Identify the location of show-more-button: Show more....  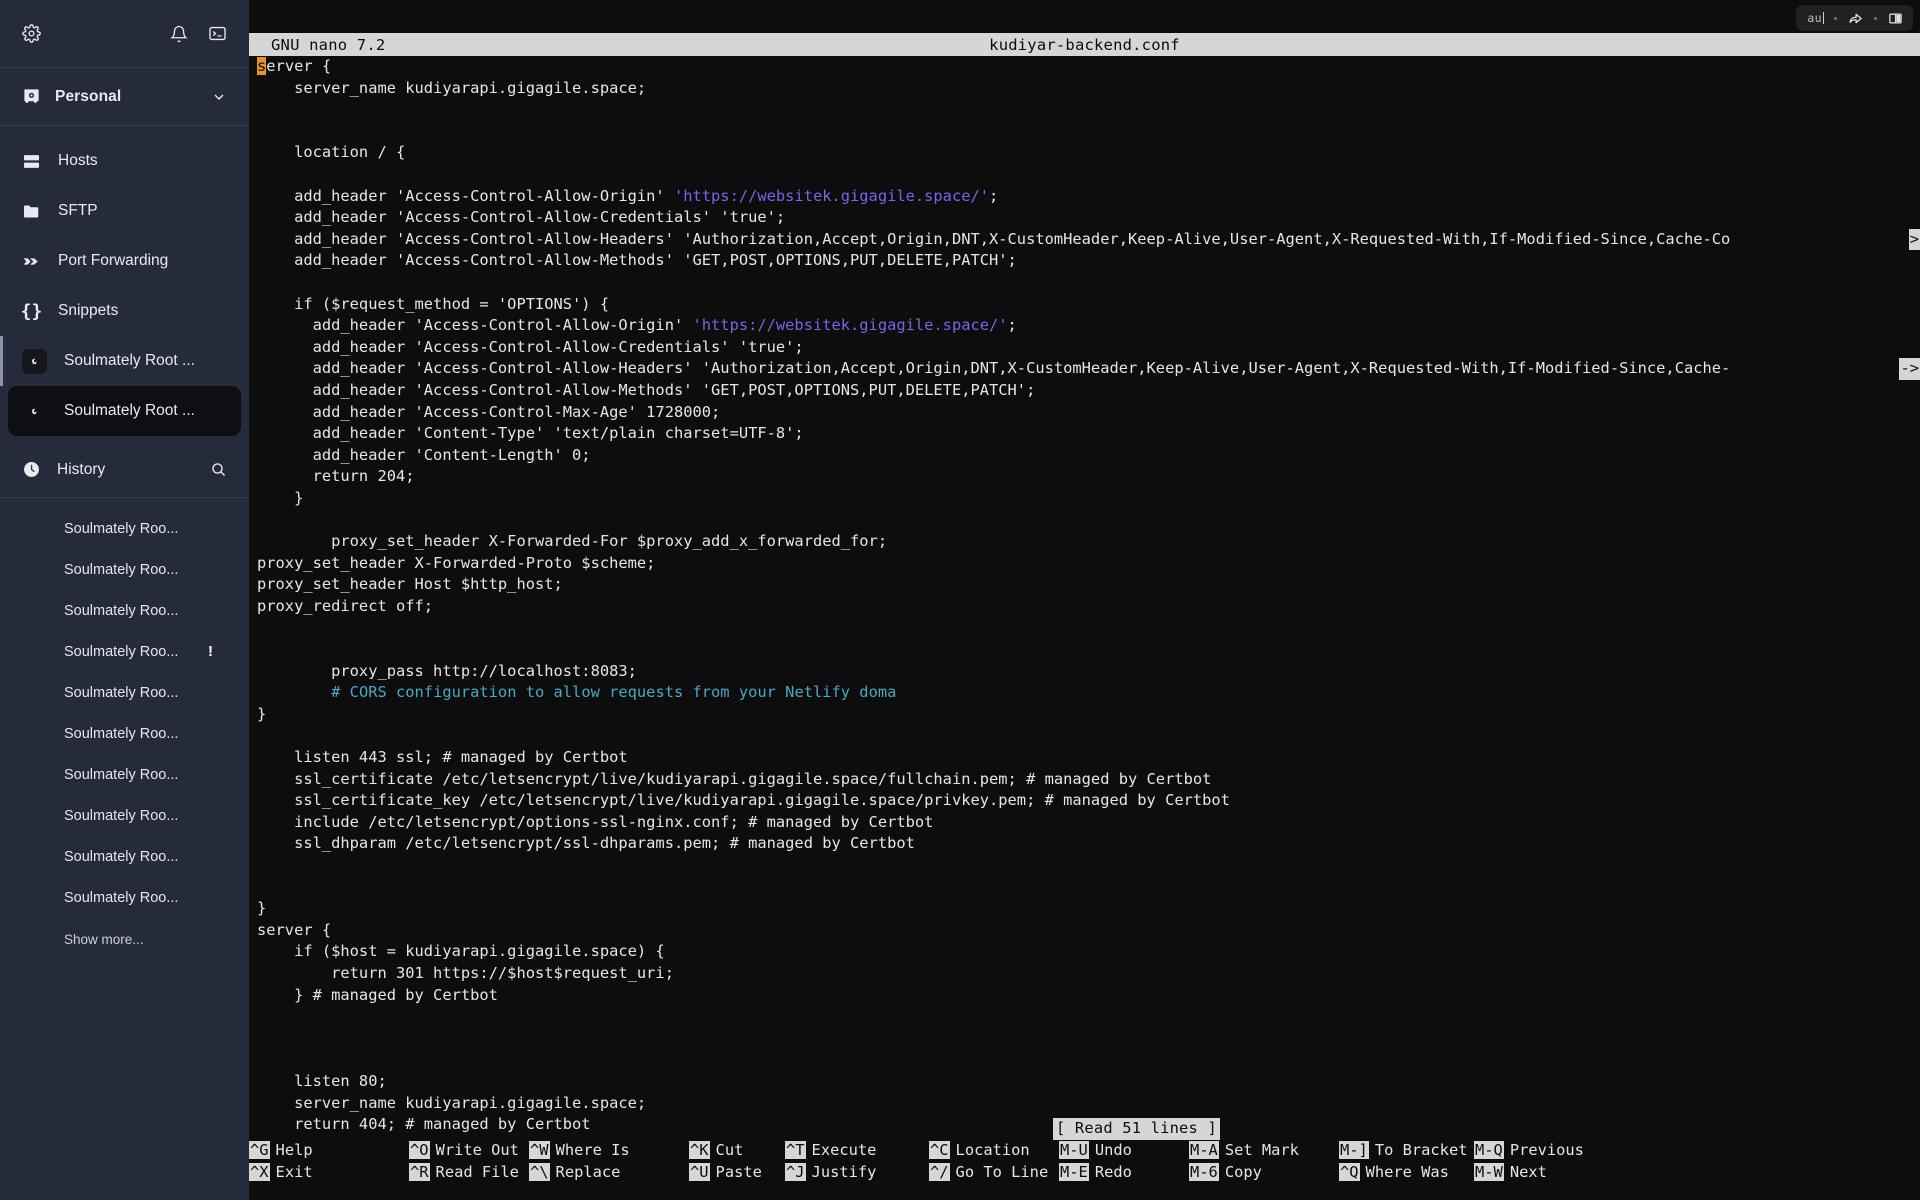
(124, 935).